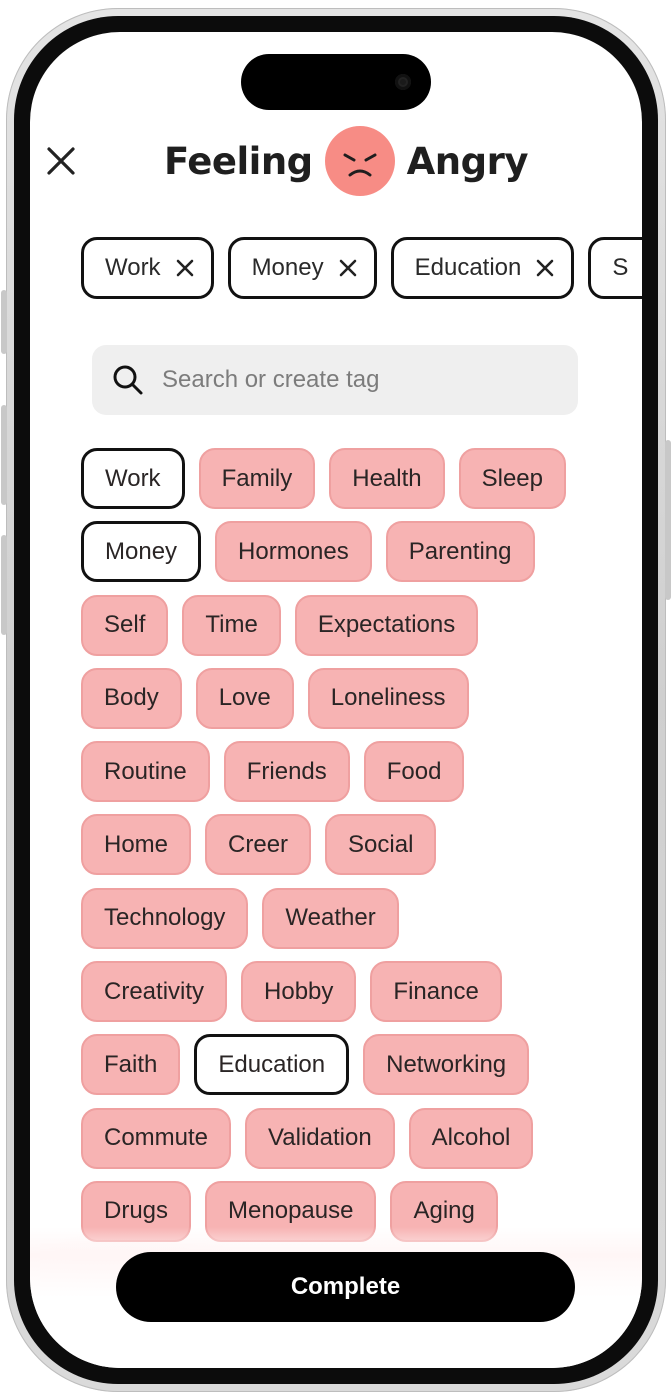 The image size is (672, 1400). Describe the element at coordinates (388, 698) in the screenshot. I see `tag-loneliness: Loneliness` at that location.